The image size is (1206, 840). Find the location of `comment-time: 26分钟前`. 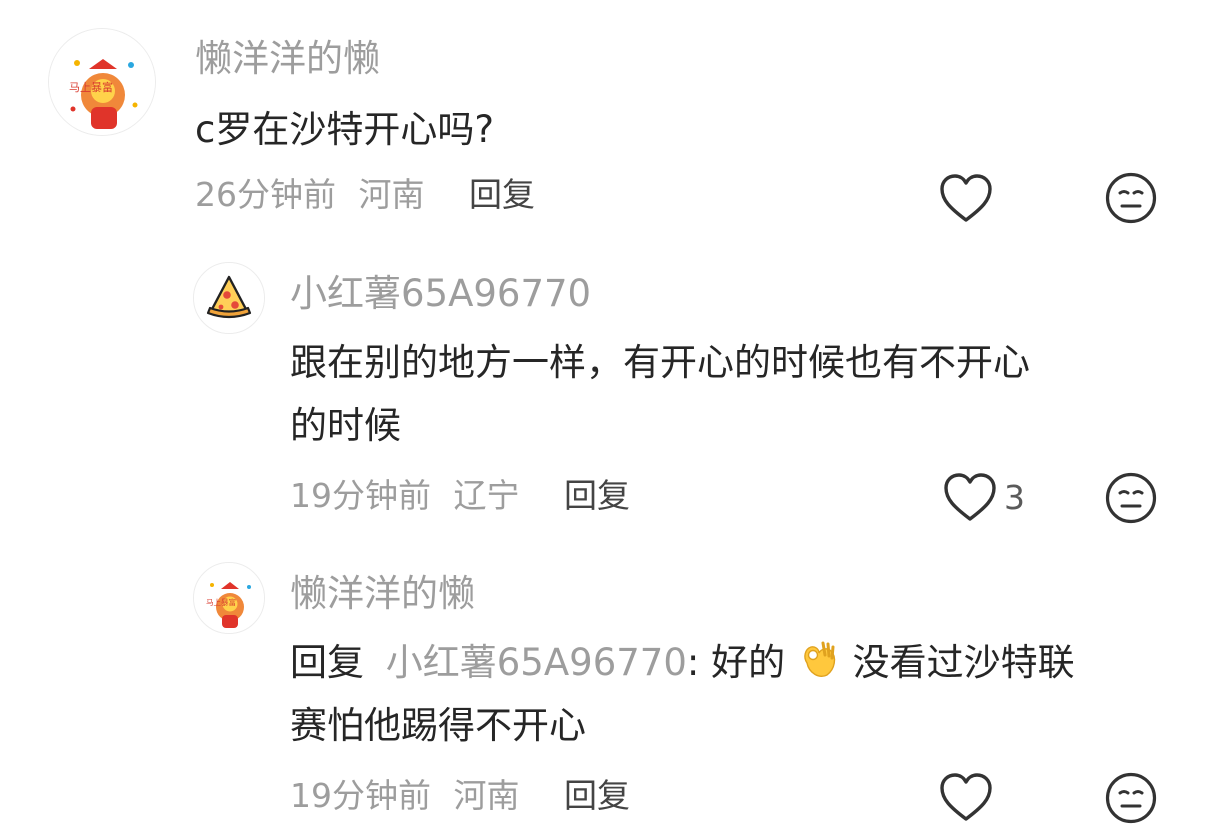

comment-time: 26分钟前 is located at coordinates (265, 194).